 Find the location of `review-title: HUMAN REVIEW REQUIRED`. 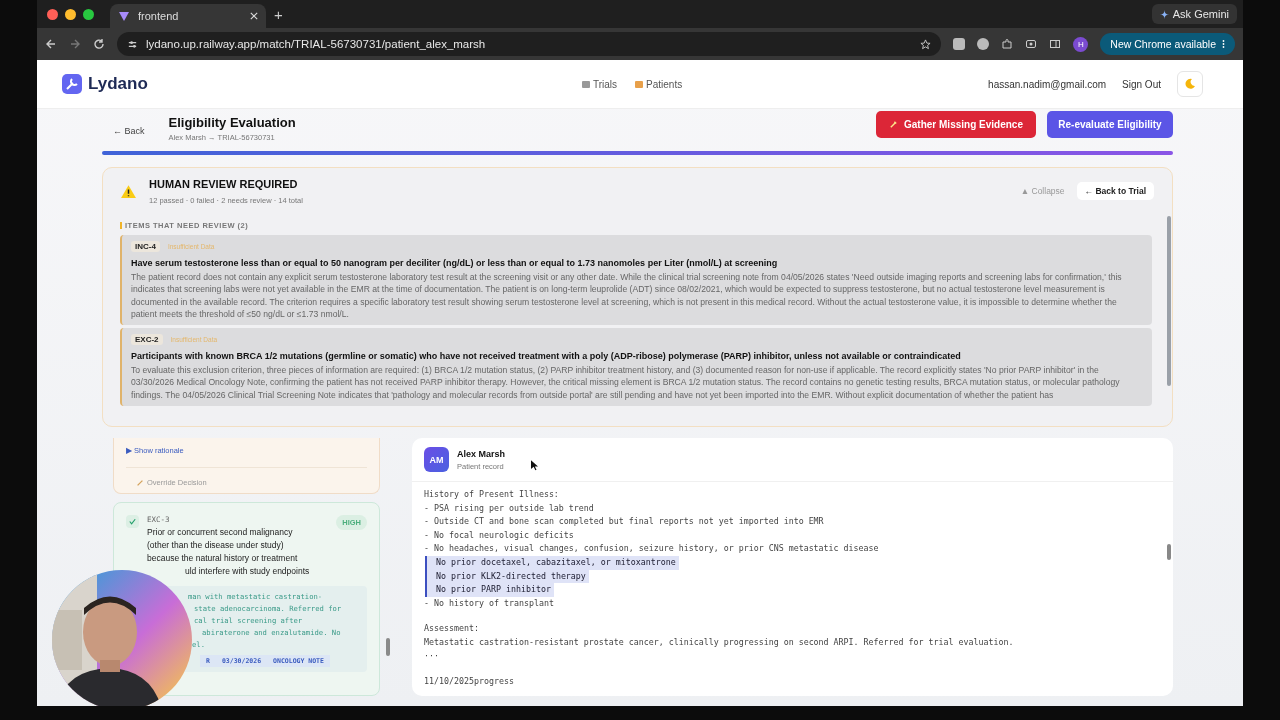

review-title: HUMAN REVIEW REQUIRED is located at coordinates (224, 184).